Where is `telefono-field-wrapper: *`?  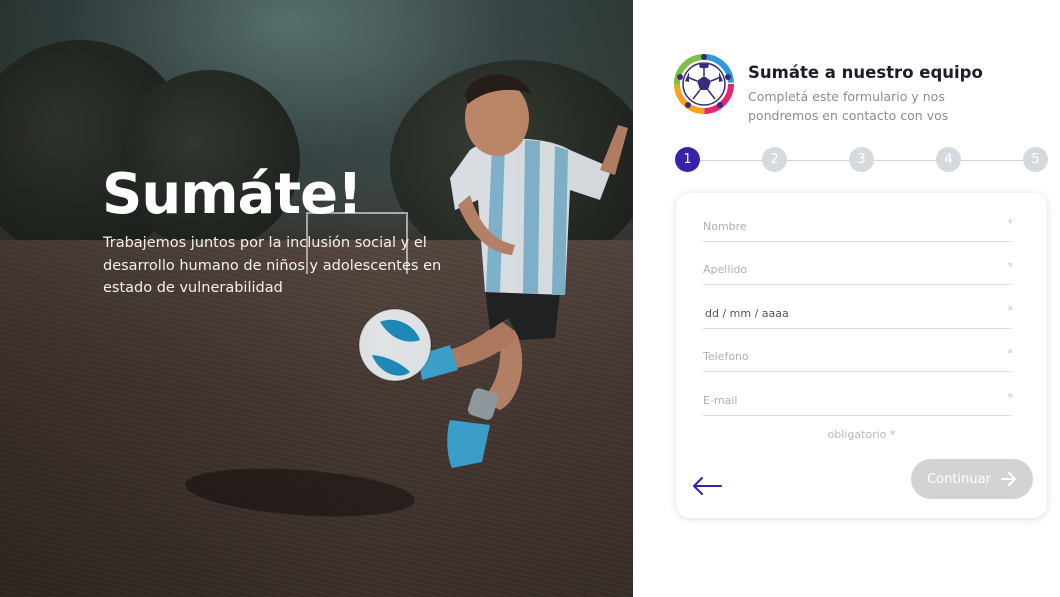
telefono-field-wrapper: * is located at coordinates (858, 357).